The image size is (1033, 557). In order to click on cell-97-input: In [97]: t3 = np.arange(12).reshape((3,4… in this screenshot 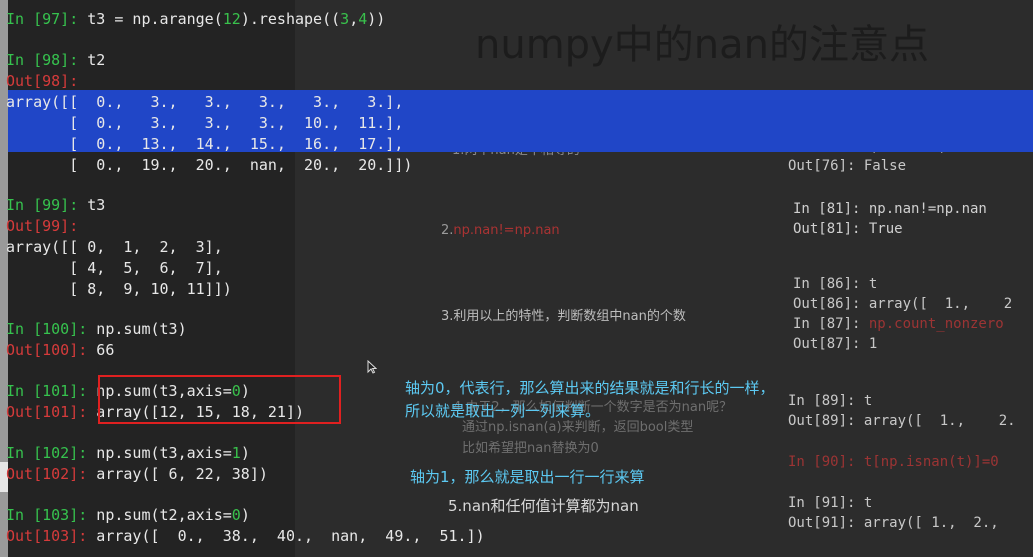, I will do `click(195, 19)`.